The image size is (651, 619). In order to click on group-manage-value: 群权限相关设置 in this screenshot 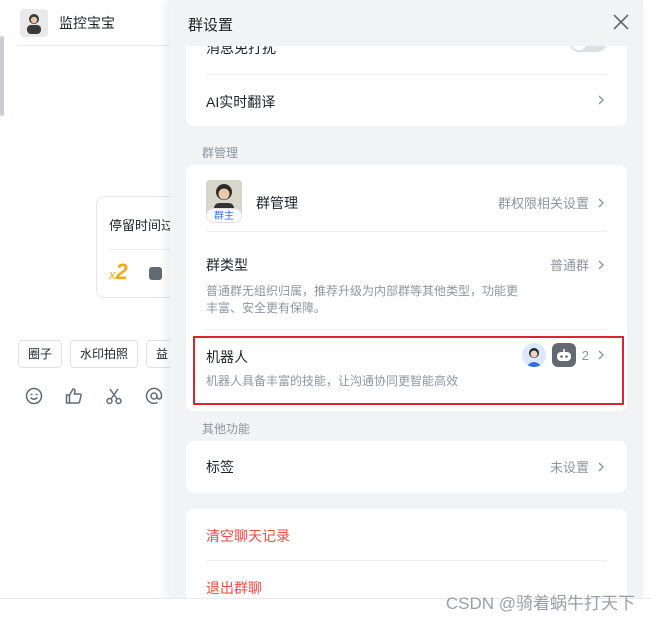, I will do `click(552, 202)`.